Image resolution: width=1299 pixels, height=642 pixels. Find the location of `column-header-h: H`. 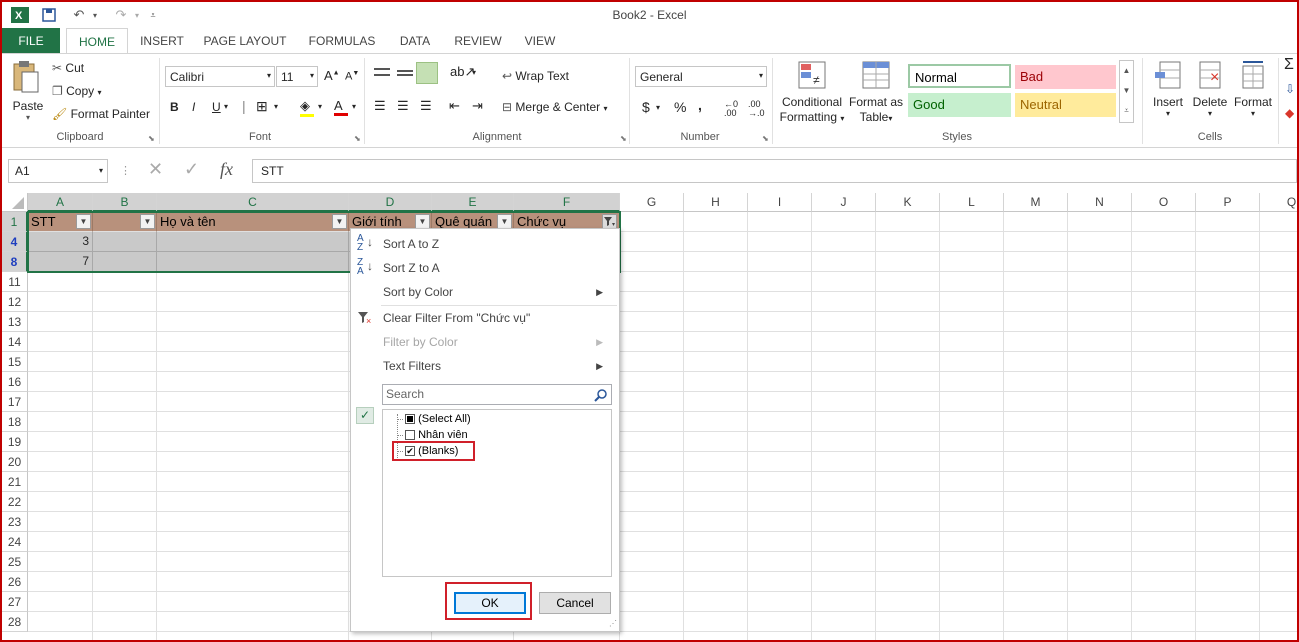

column-header-h: H is located at coordinates (716, 202).